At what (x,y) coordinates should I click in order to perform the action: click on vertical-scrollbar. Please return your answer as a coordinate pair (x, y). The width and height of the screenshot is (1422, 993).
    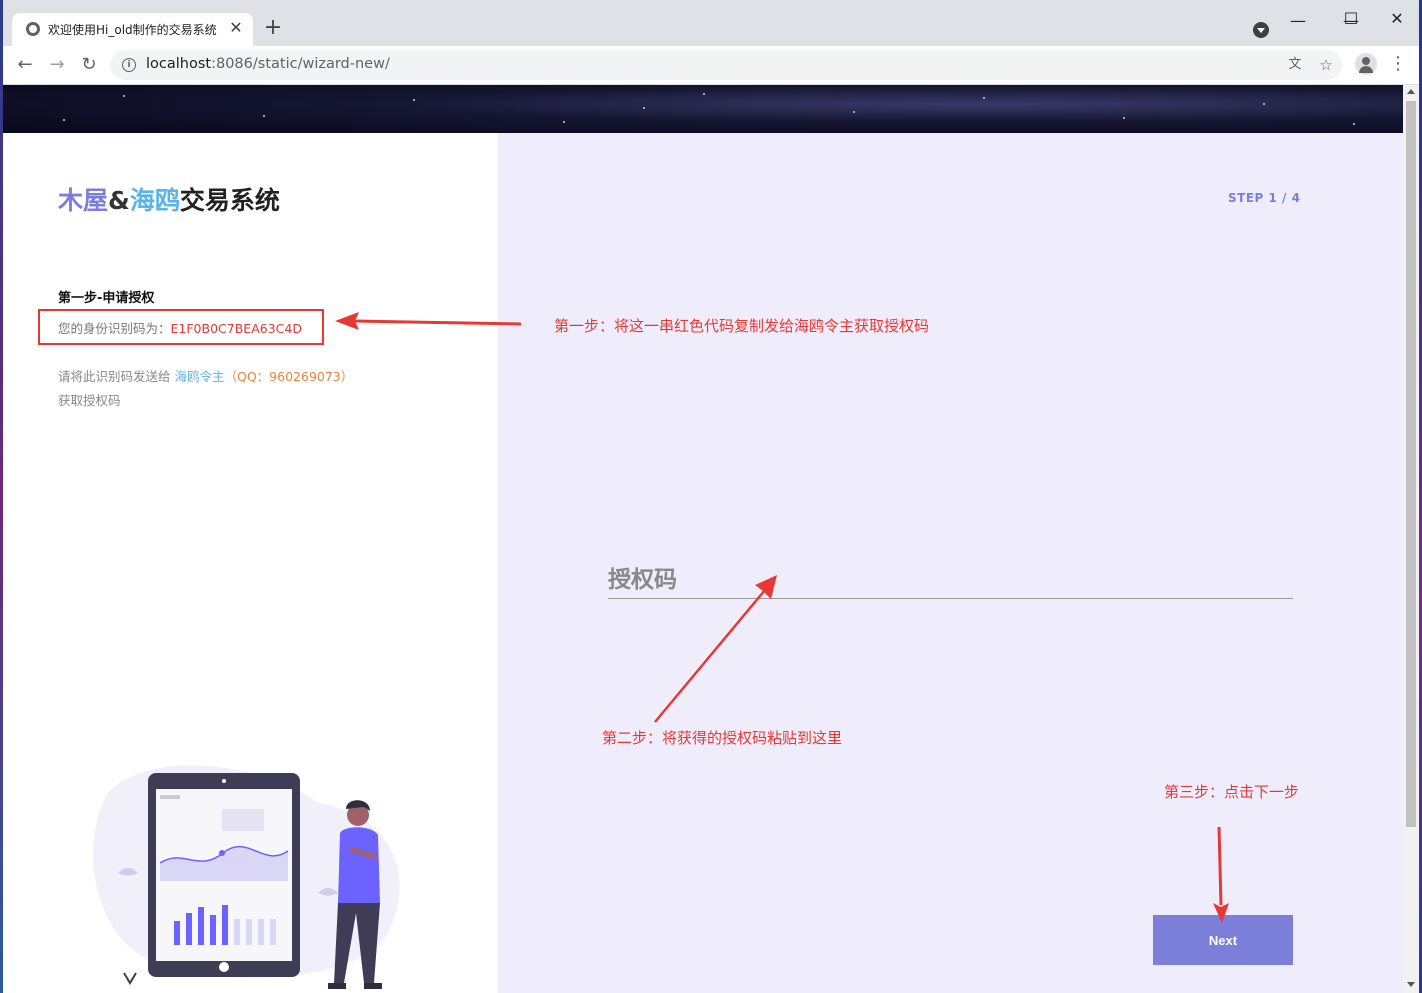
    Looking at the image, I should click on (1411, 539).